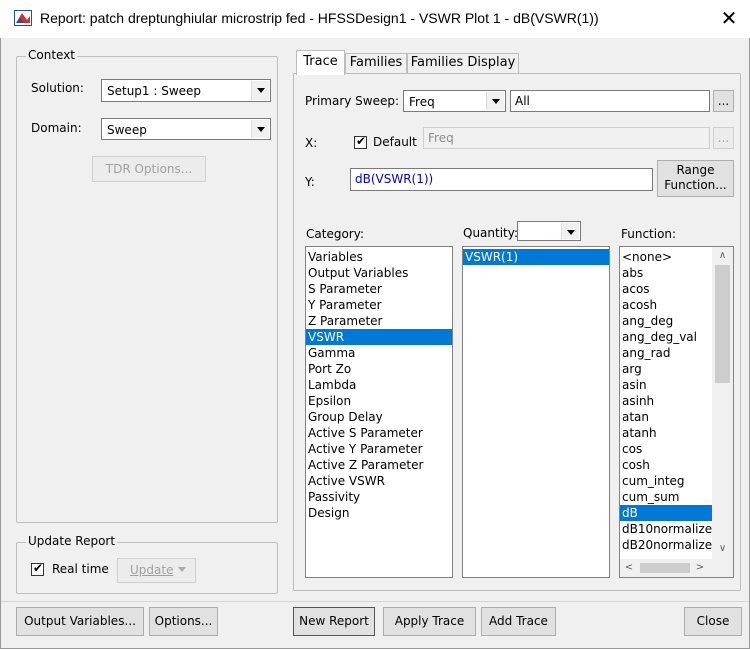 The width and height of the screenshot is (750, 649). What do you see at coordinates (666, 449) in the screenshot?
I see `function-item-cos: cos` at bounding box center [666, 449].